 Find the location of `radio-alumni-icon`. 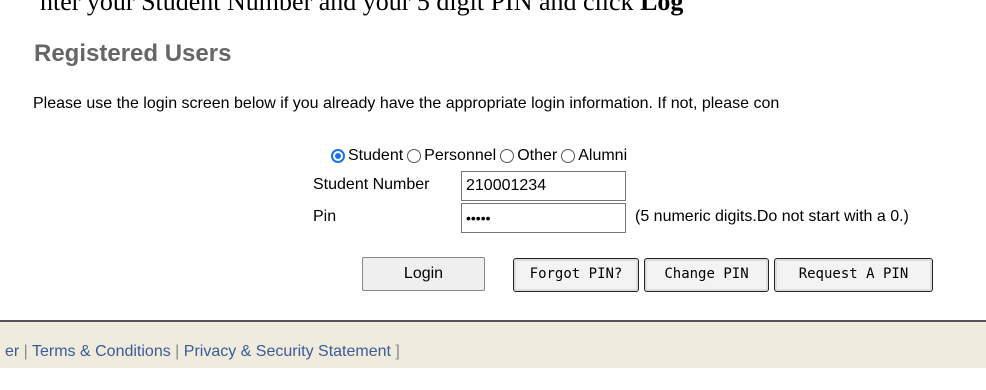

radio-alumni-icon is located at coordinates (568, 156).